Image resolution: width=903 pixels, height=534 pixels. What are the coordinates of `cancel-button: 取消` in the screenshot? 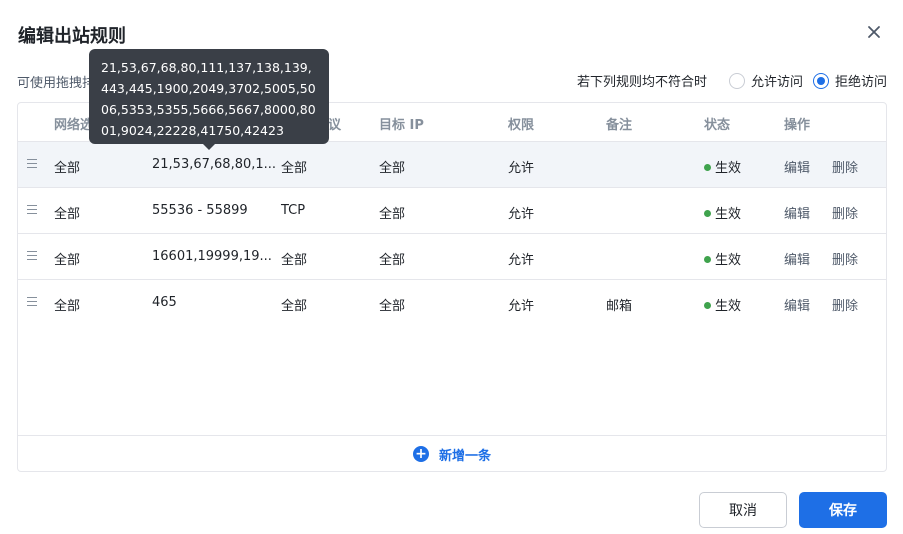 It's located at (743, 510).